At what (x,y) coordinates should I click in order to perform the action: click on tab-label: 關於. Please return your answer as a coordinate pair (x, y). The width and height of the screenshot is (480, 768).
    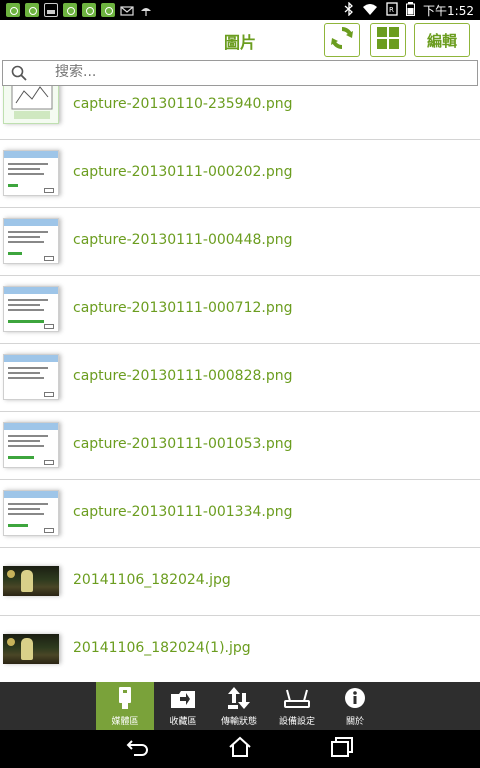
    Looking at the image, I should click on (354, 722).